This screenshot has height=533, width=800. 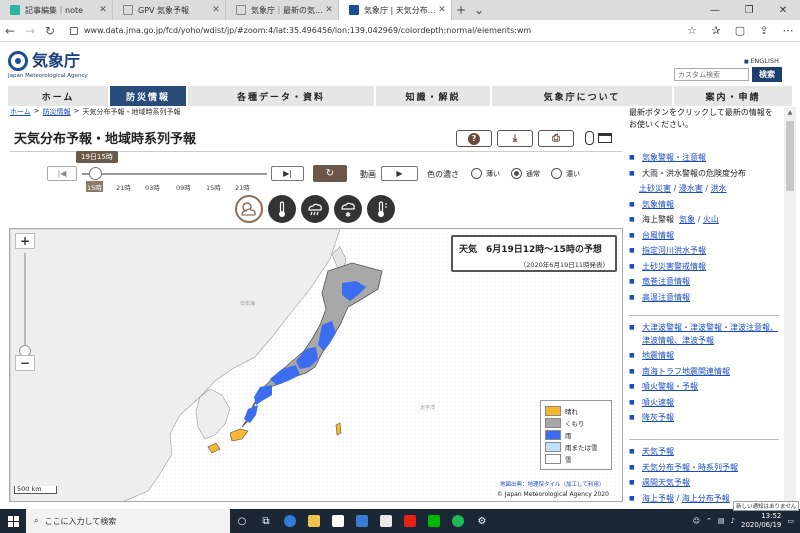 I want to click on sidebar-item-nankai: ■ 南海トラフ地震関連情報, so click(x=705, y=372).